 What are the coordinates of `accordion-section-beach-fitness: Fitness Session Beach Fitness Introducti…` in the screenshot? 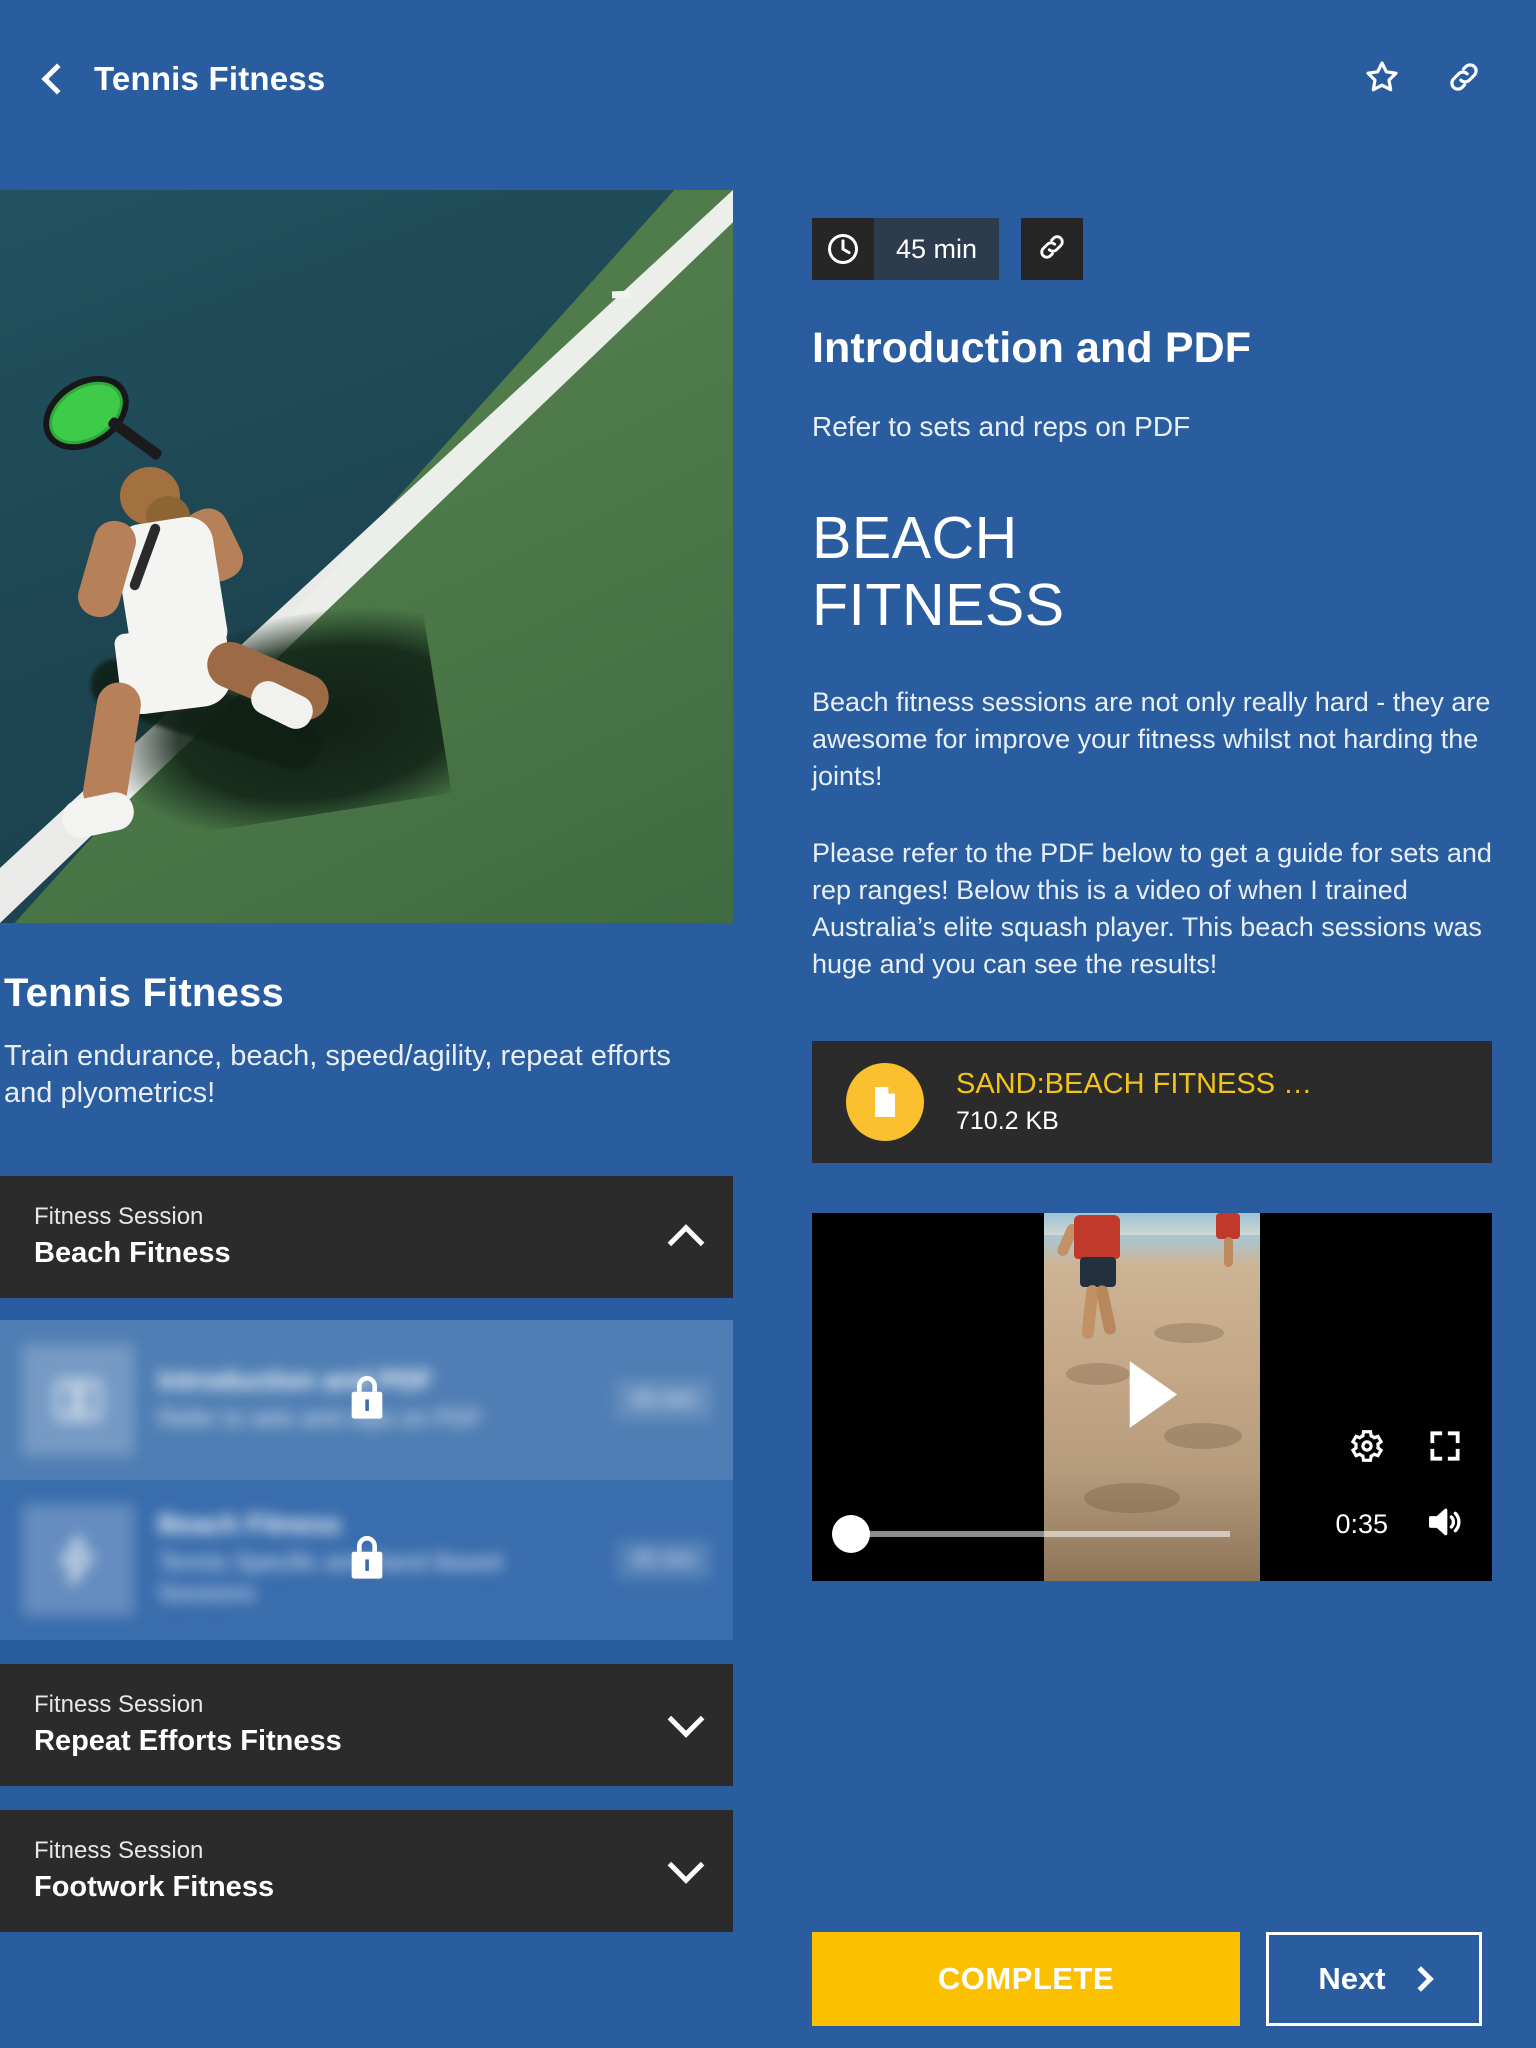 It's located at (366, 1407).